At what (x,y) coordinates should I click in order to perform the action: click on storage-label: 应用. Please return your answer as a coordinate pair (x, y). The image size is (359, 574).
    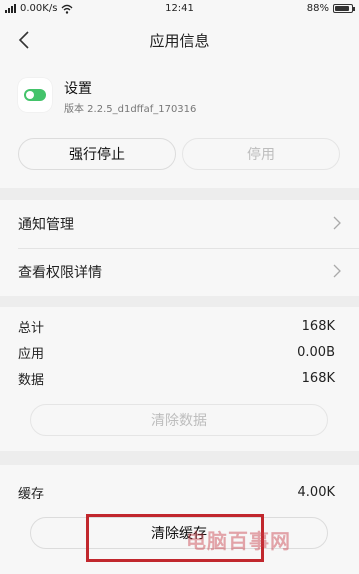
    Looking at the image, I should click on (31, 354).